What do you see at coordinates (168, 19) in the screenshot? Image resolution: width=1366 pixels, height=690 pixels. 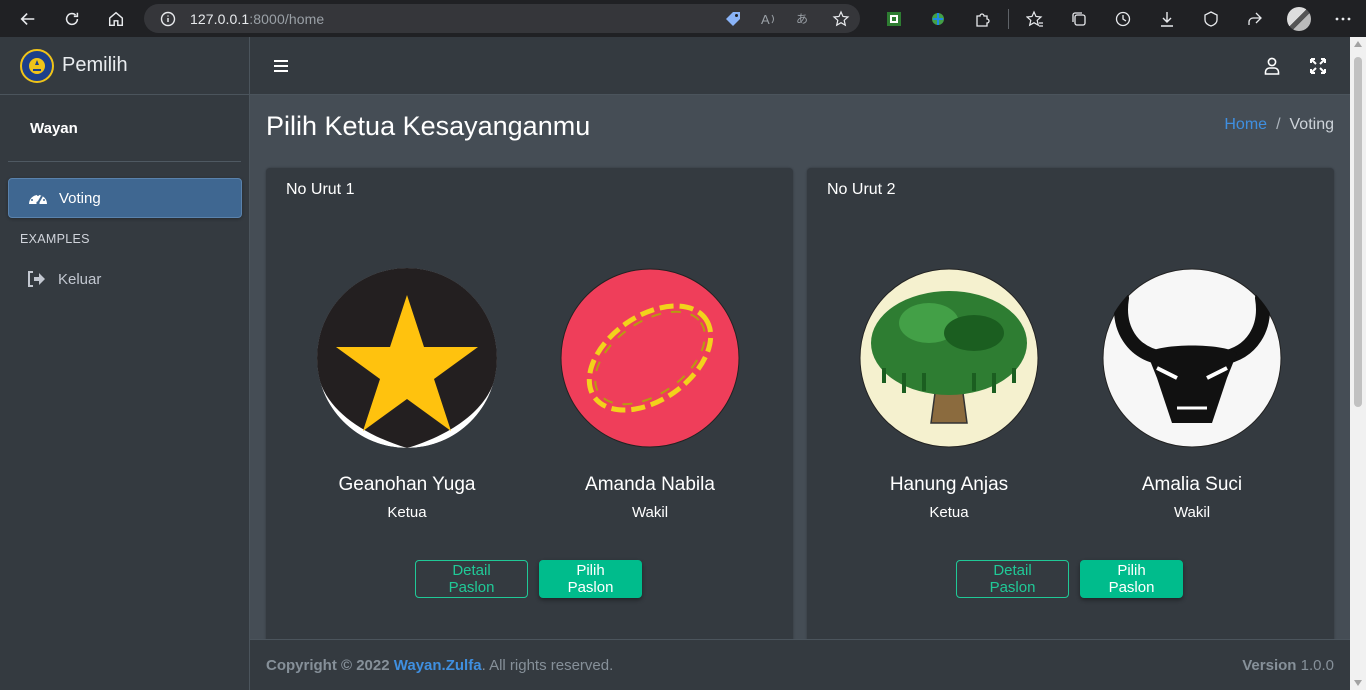 I see `info-icon` at bounding box center [168, 19].